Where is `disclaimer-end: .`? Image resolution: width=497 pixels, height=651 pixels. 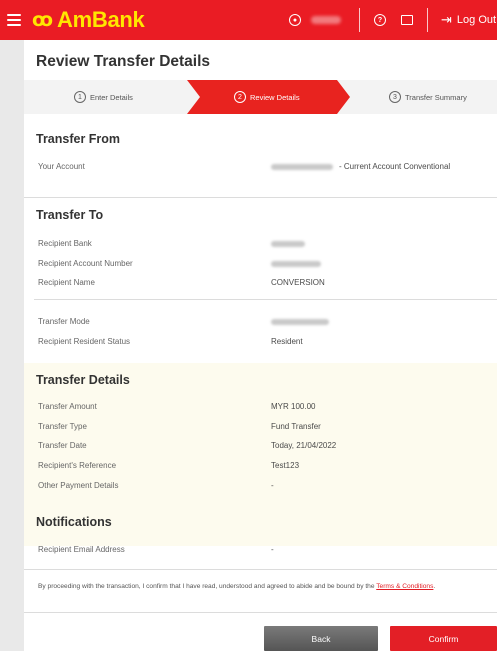 disclaimer-end: . is located at coordinates (434, 586).